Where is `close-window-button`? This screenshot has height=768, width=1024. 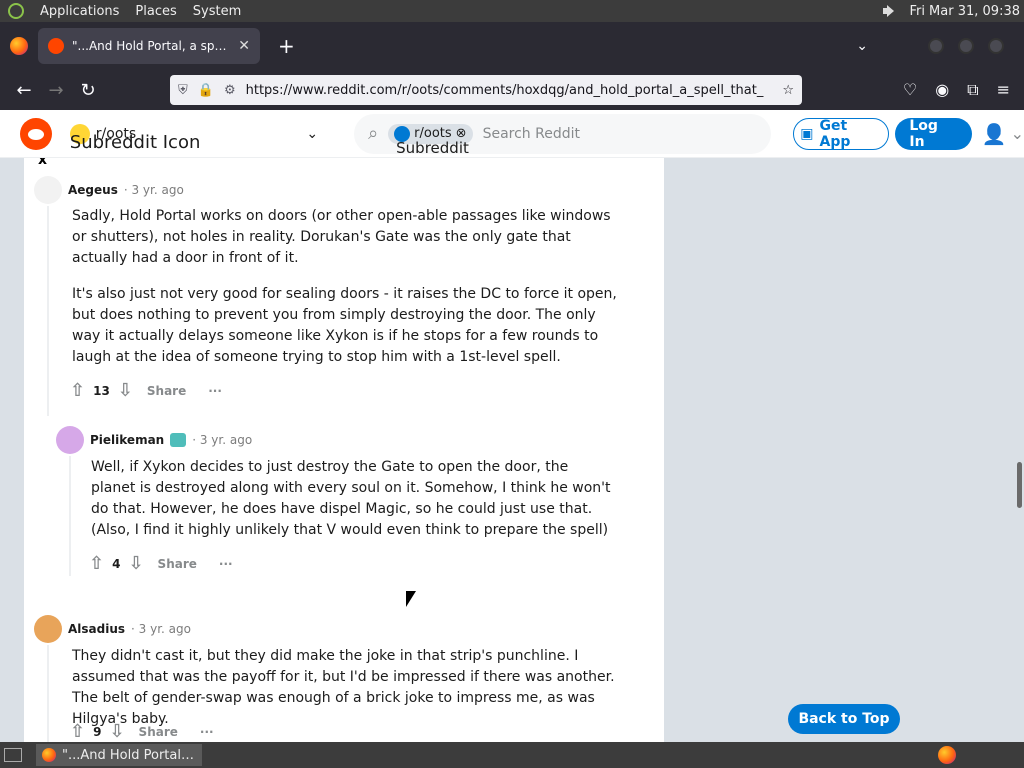
close-window-button is located at coordinates (996, 46).